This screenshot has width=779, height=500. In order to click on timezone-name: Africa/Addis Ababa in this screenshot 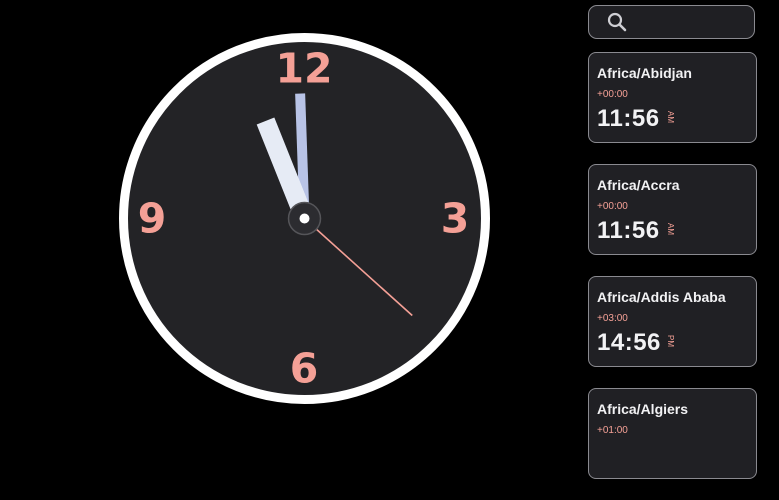, I will do `click(661, 297)`.